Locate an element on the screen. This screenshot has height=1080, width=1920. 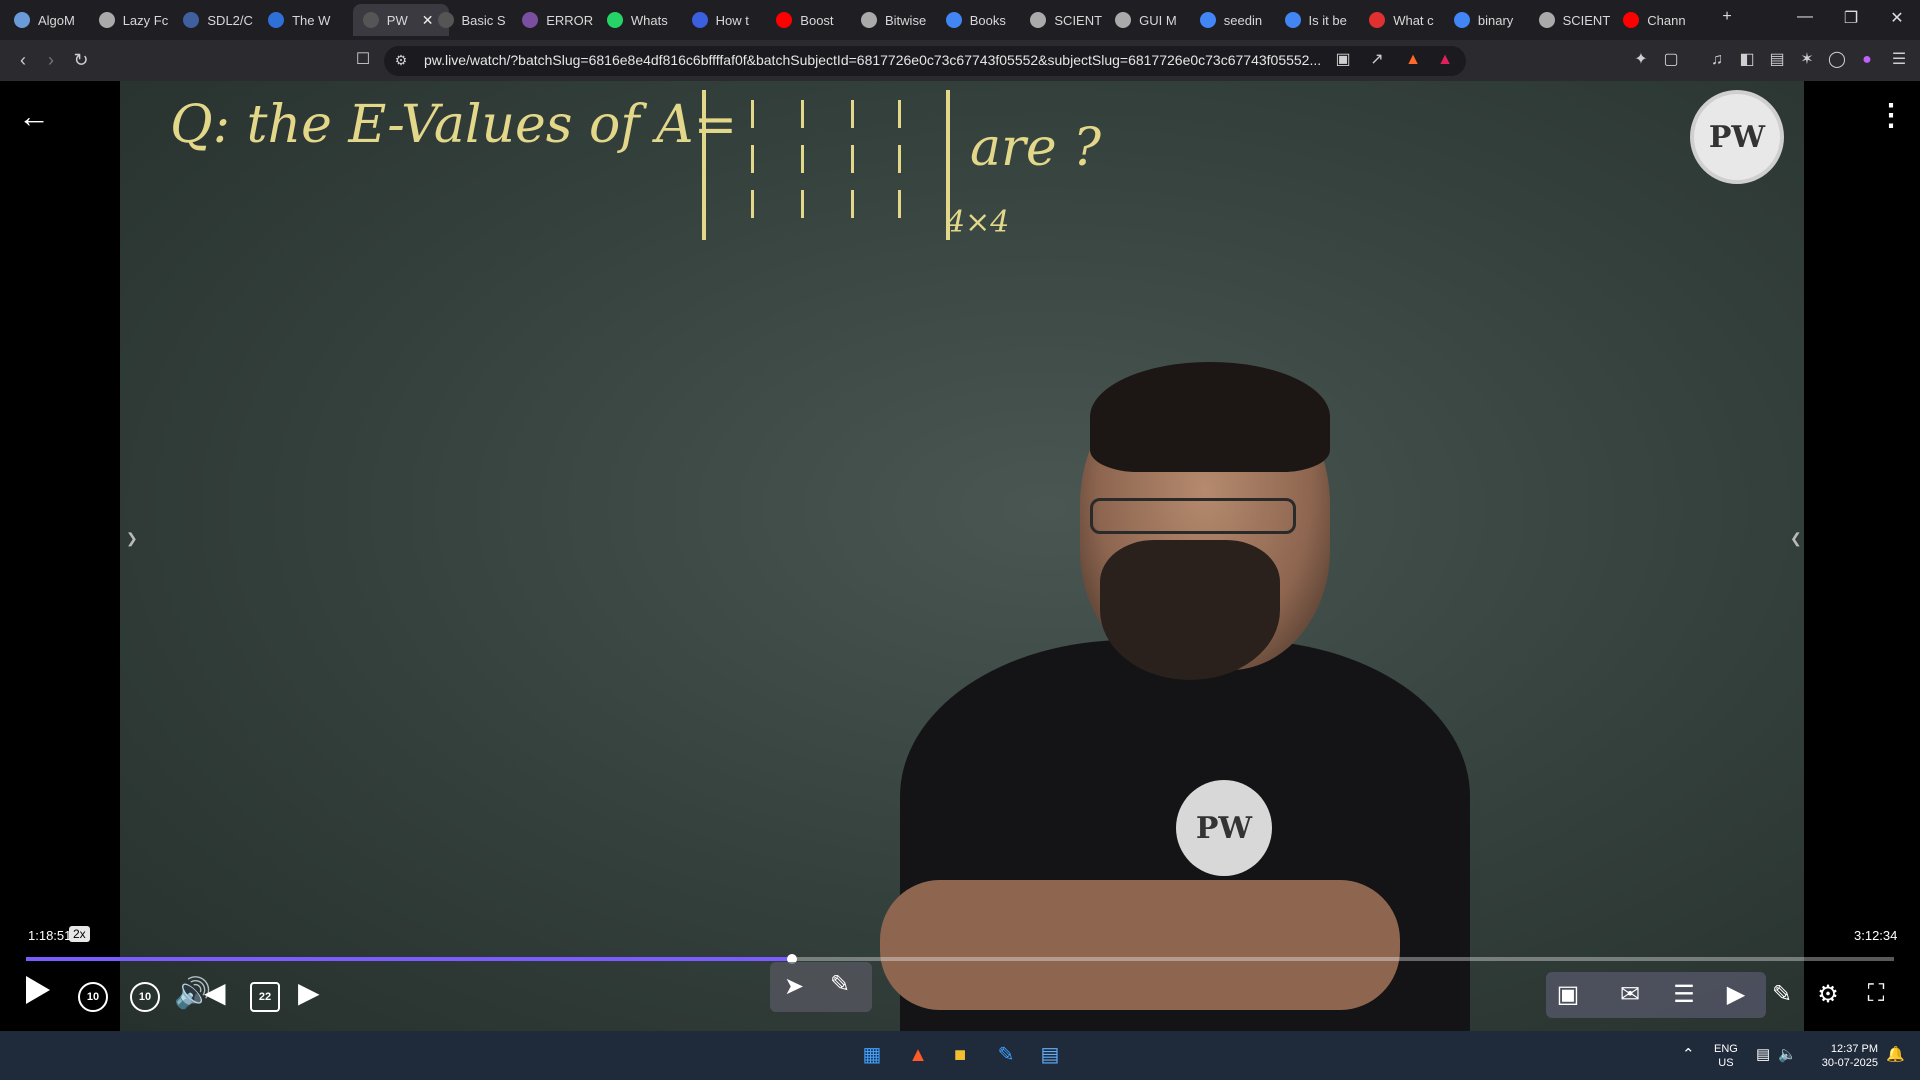
pointer-tool-icon: ➤ is located at coordinates (794, 986).